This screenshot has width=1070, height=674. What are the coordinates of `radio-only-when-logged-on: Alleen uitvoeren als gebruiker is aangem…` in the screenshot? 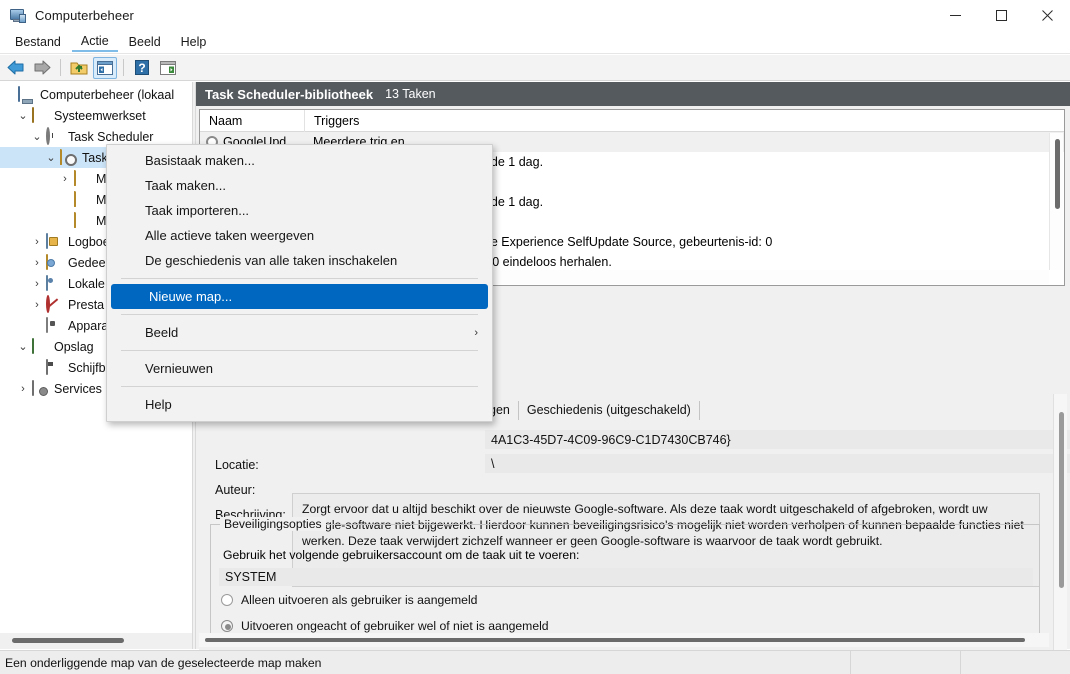 It's located at (349, 600).